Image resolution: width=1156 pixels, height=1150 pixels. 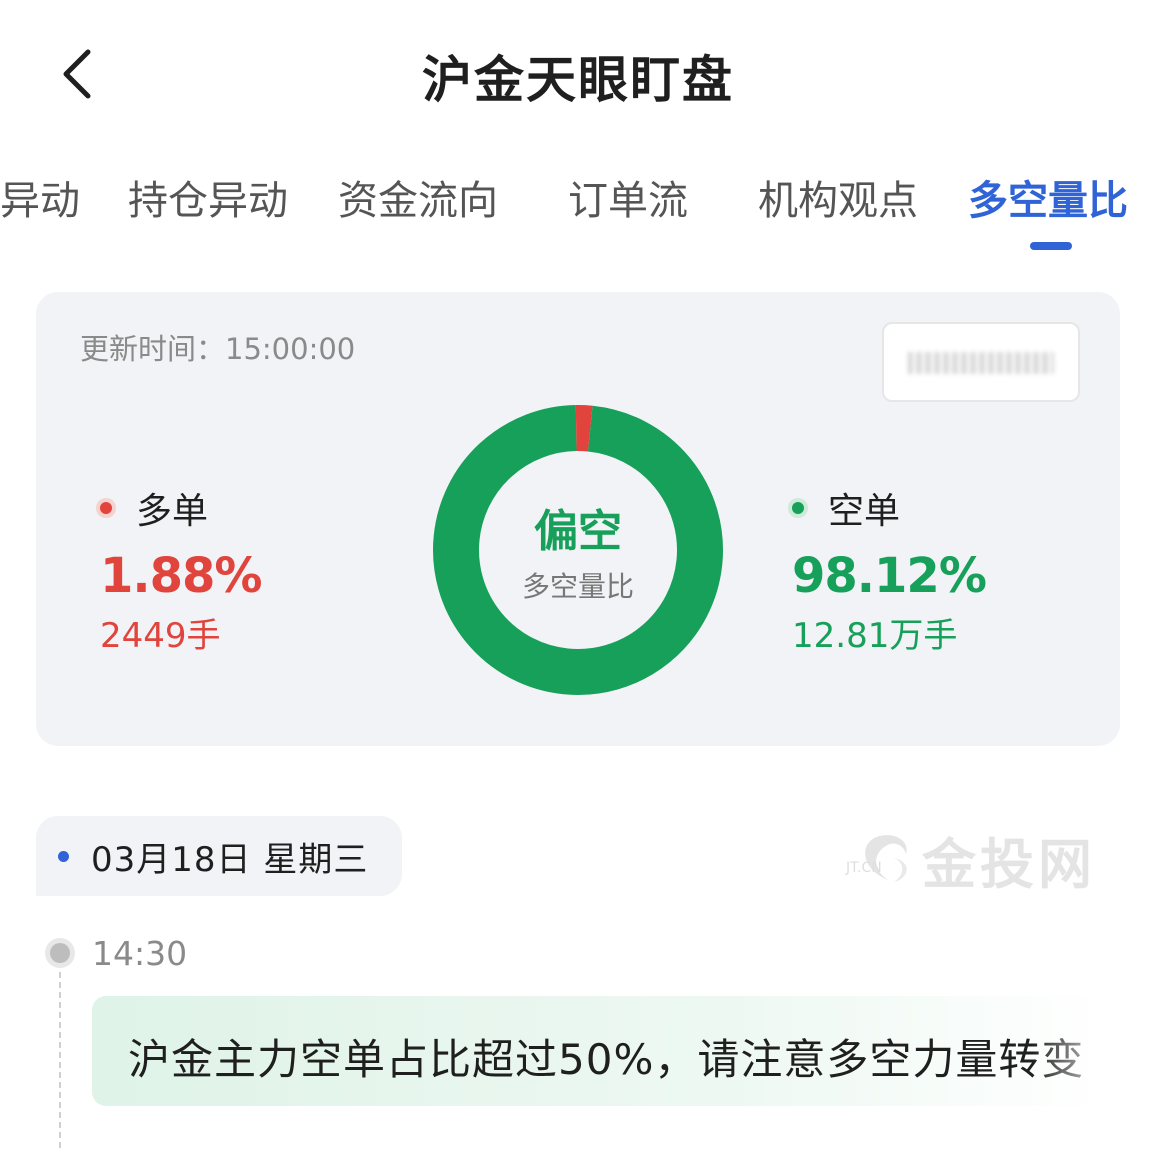 What do you see at coordinates (160, 636) in the screenshot?
I see `long-lots: 2449手` at bounding box center [160, 636].